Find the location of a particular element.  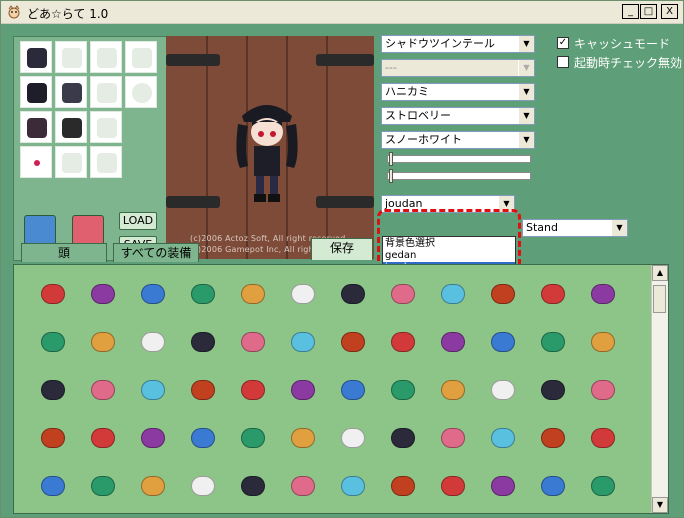

equip-slot-gloves is located at coordinates (36, 127).